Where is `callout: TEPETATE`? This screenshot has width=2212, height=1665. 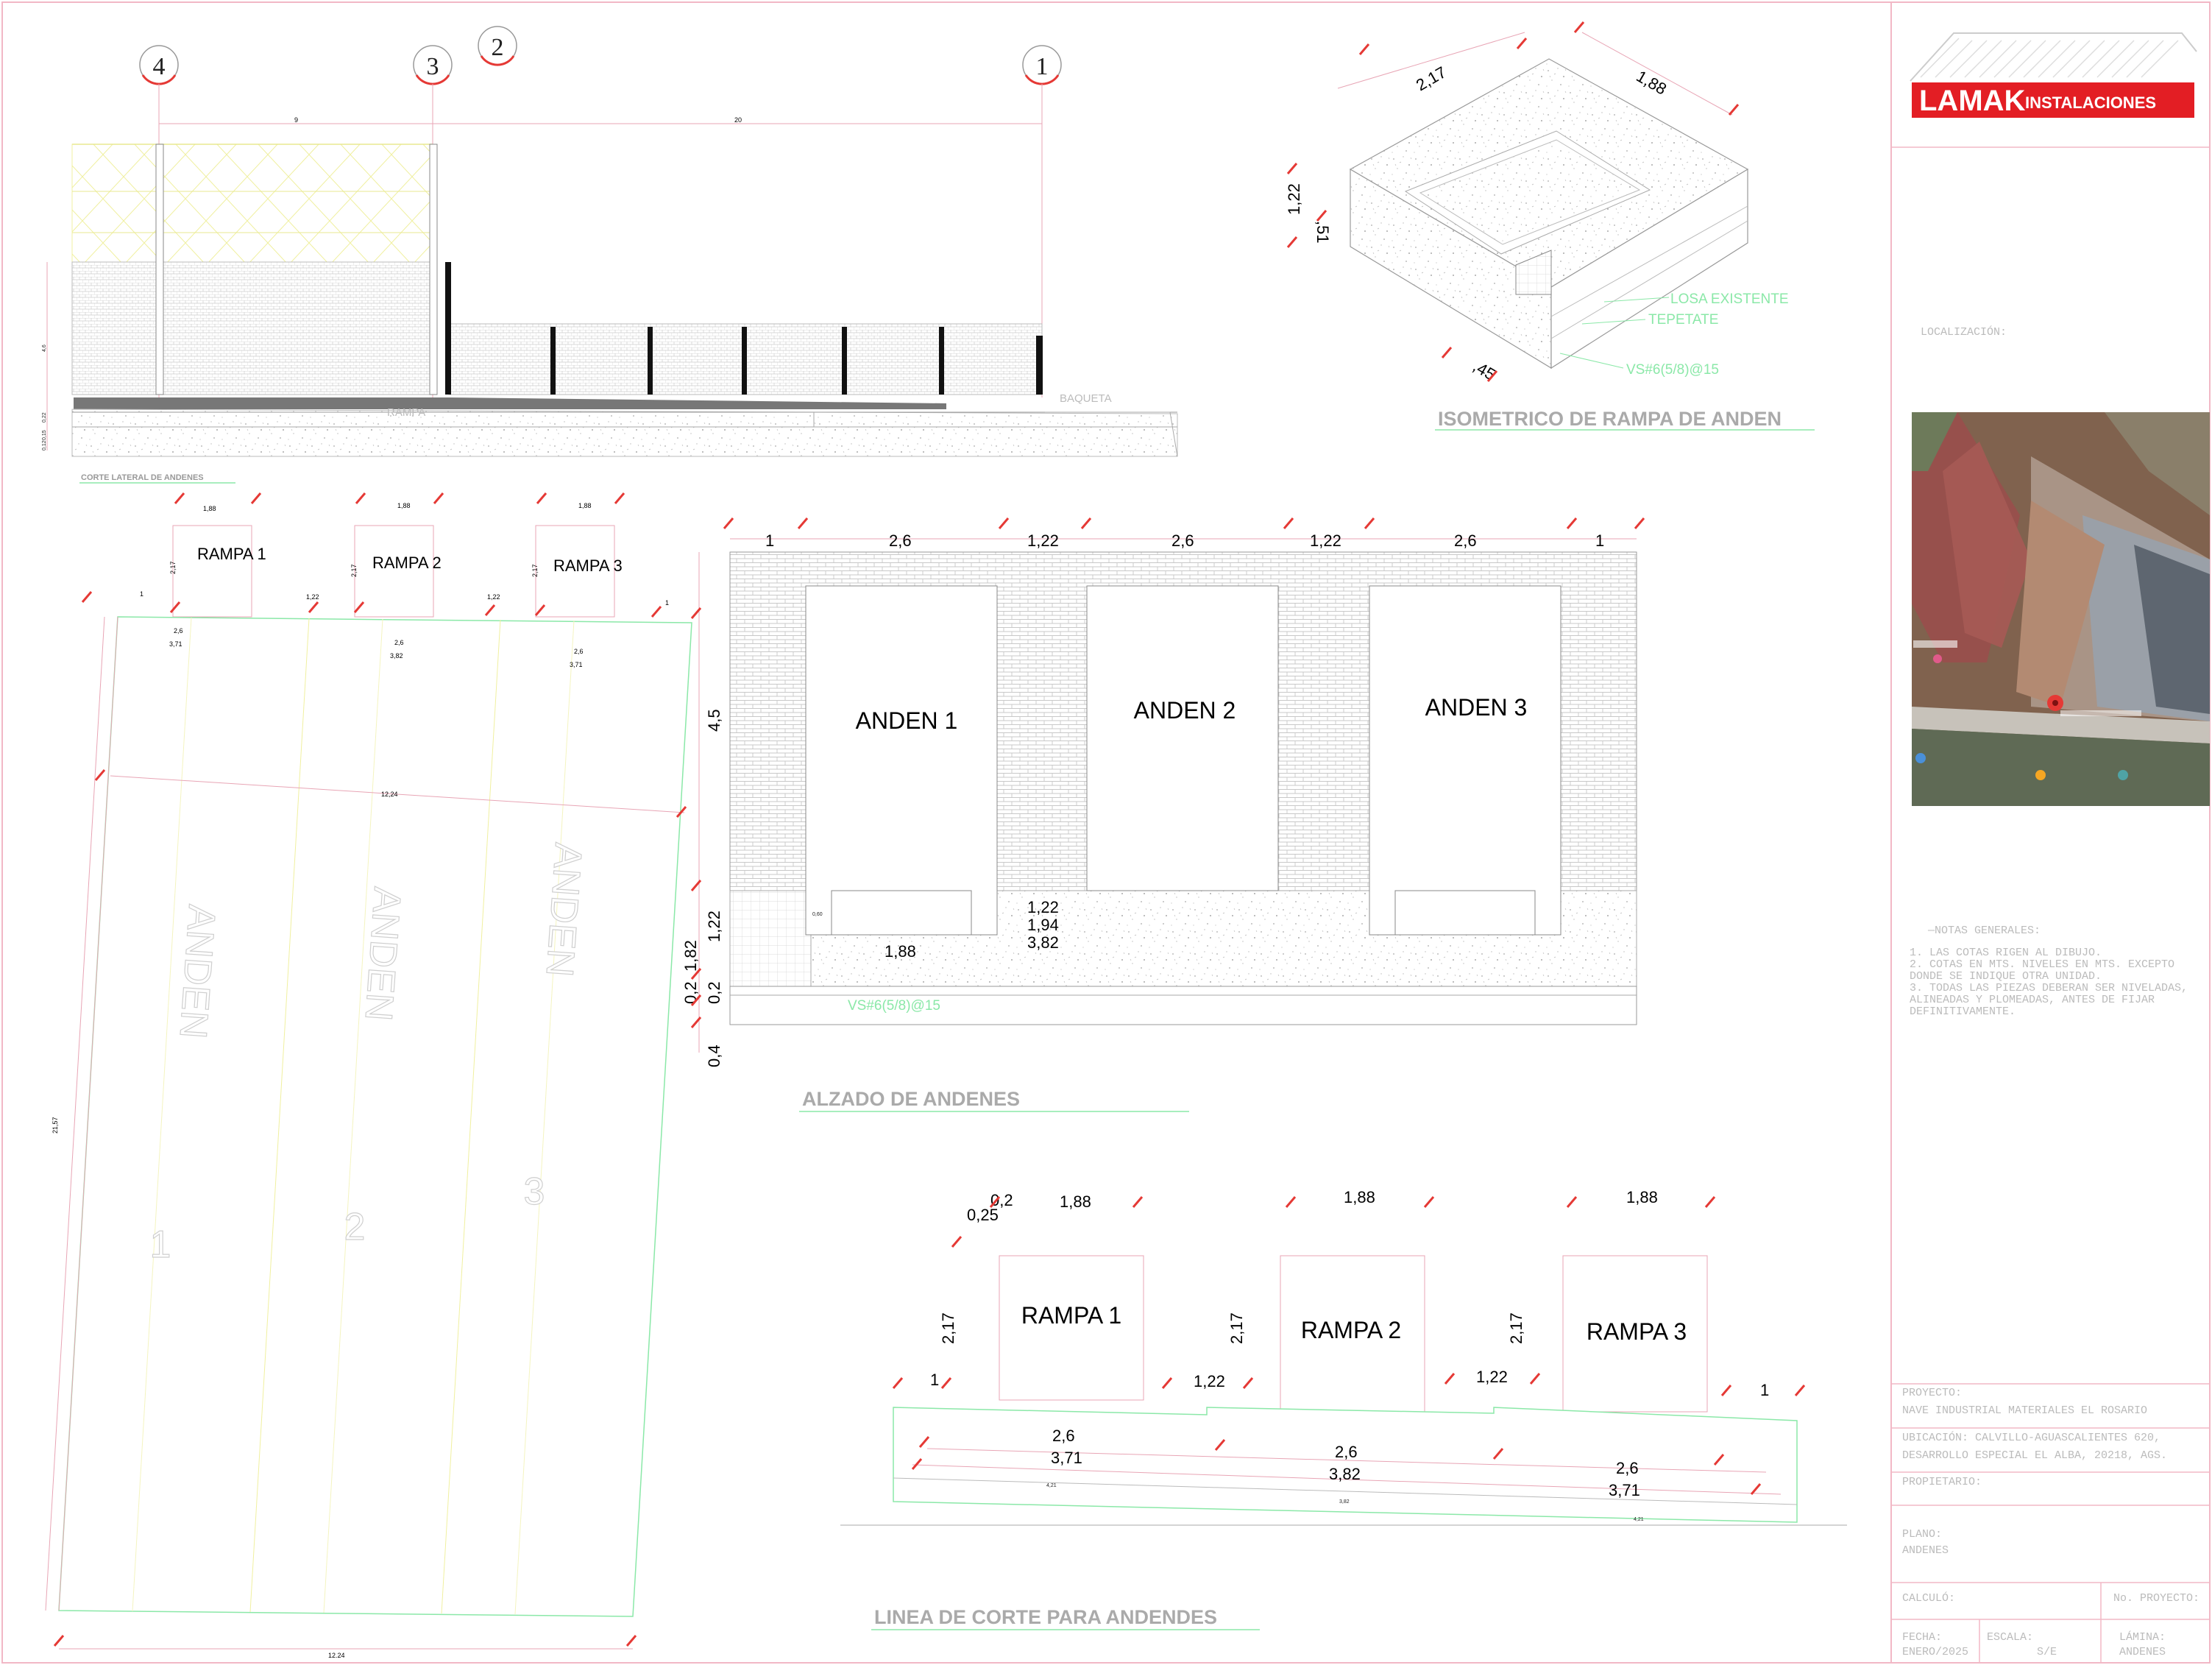 callout: TEPETATE is located at coordinates (1683, 320).